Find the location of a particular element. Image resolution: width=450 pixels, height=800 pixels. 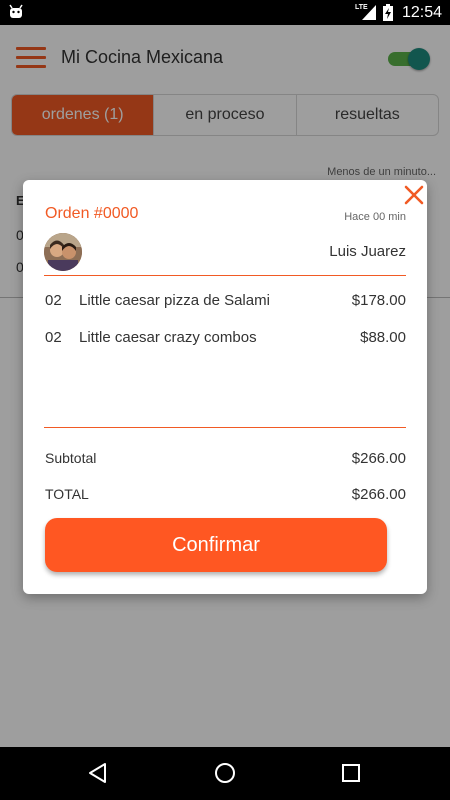

confirm-button: Confirmar is located at coordinates (216, 545).